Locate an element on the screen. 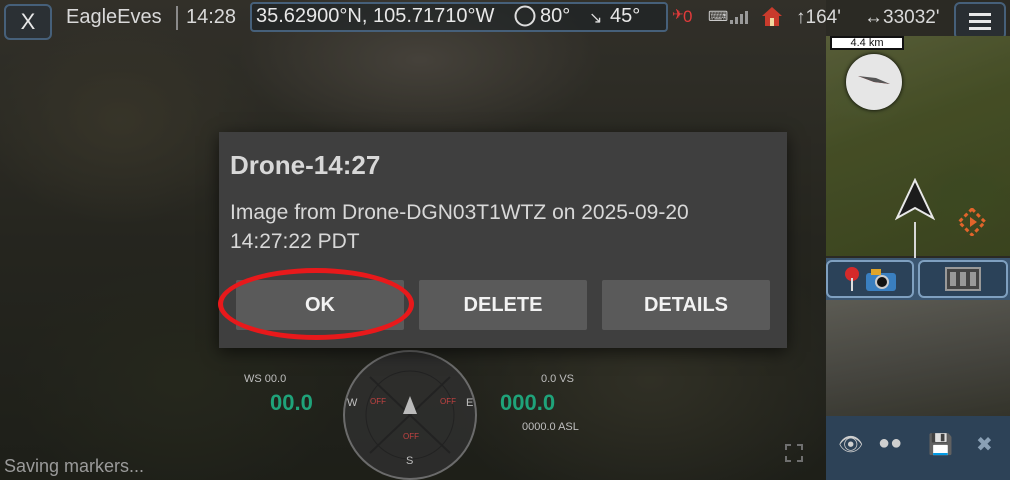  speed-readout: 00.0 is located at coordinates (291, 402).